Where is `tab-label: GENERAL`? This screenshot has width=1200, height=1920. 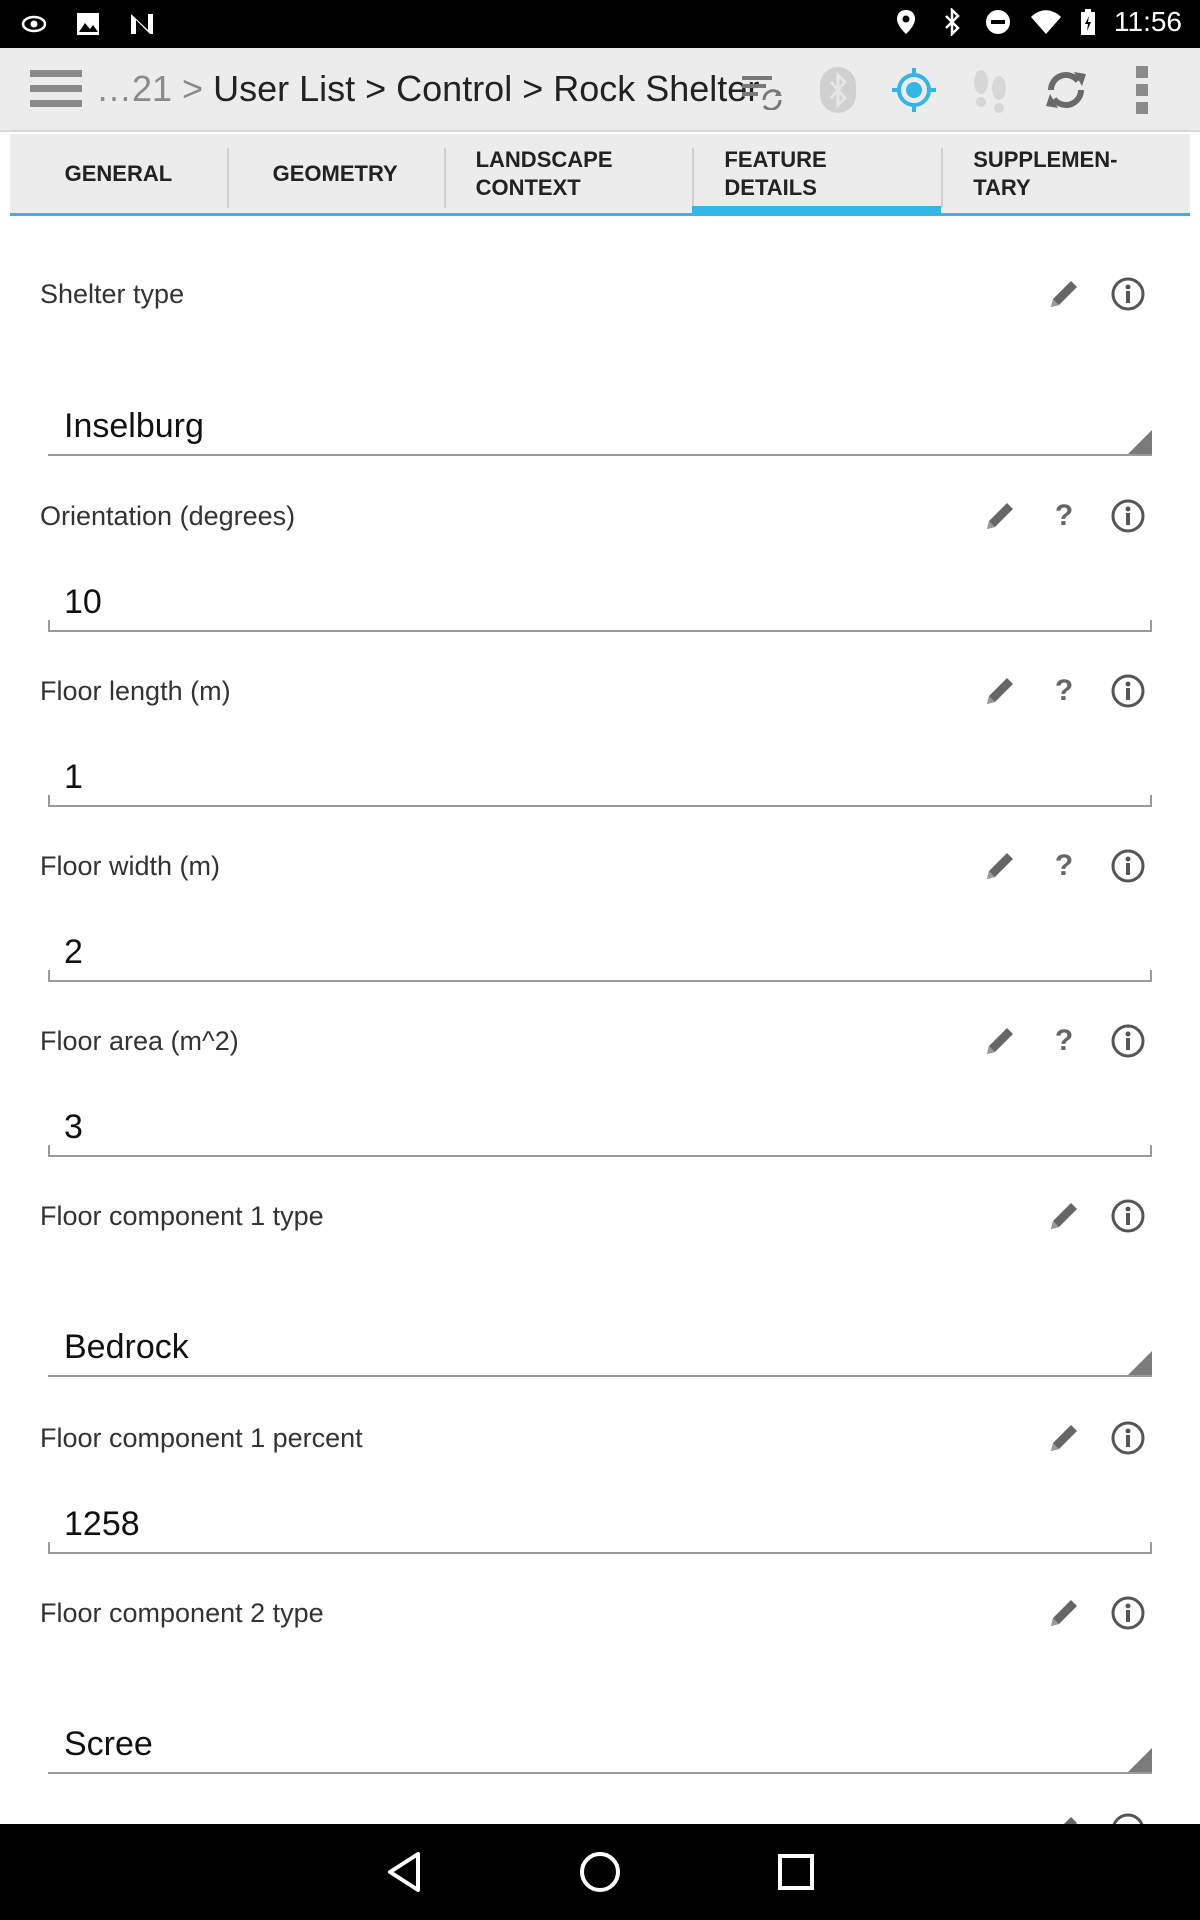
tab-label: GENERAL is located at coordinates (118, 173).